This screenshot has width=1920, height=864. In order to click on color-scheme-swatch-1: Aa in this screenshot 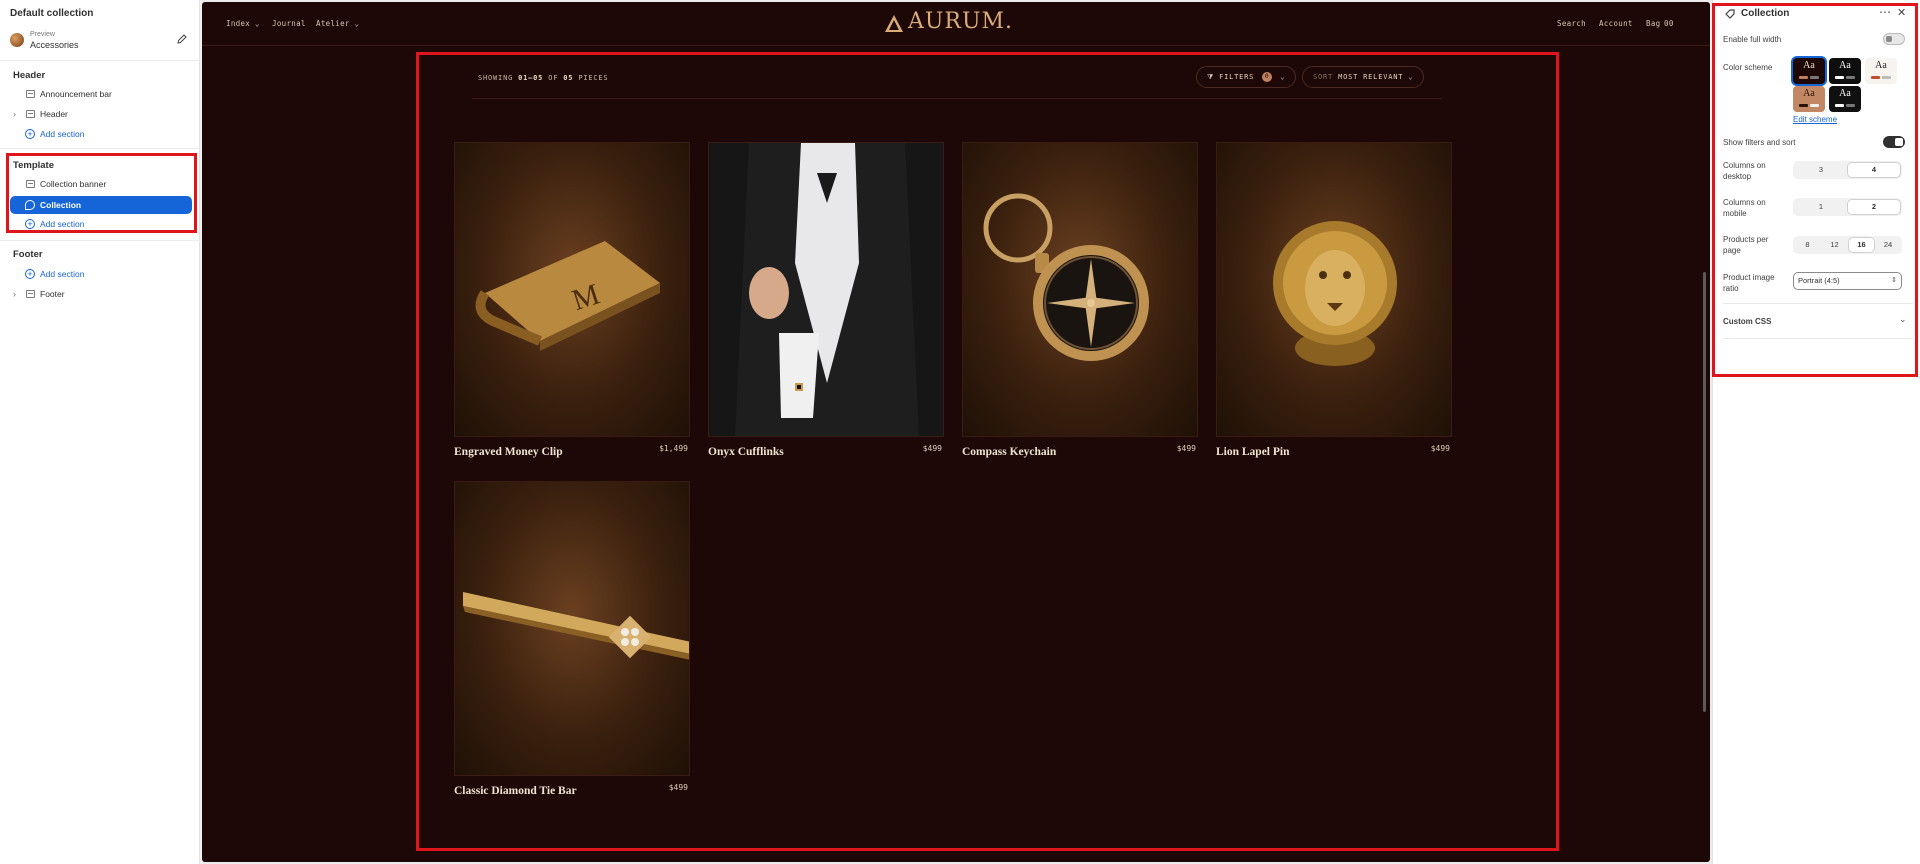, I will do `click(1809, 71)`.